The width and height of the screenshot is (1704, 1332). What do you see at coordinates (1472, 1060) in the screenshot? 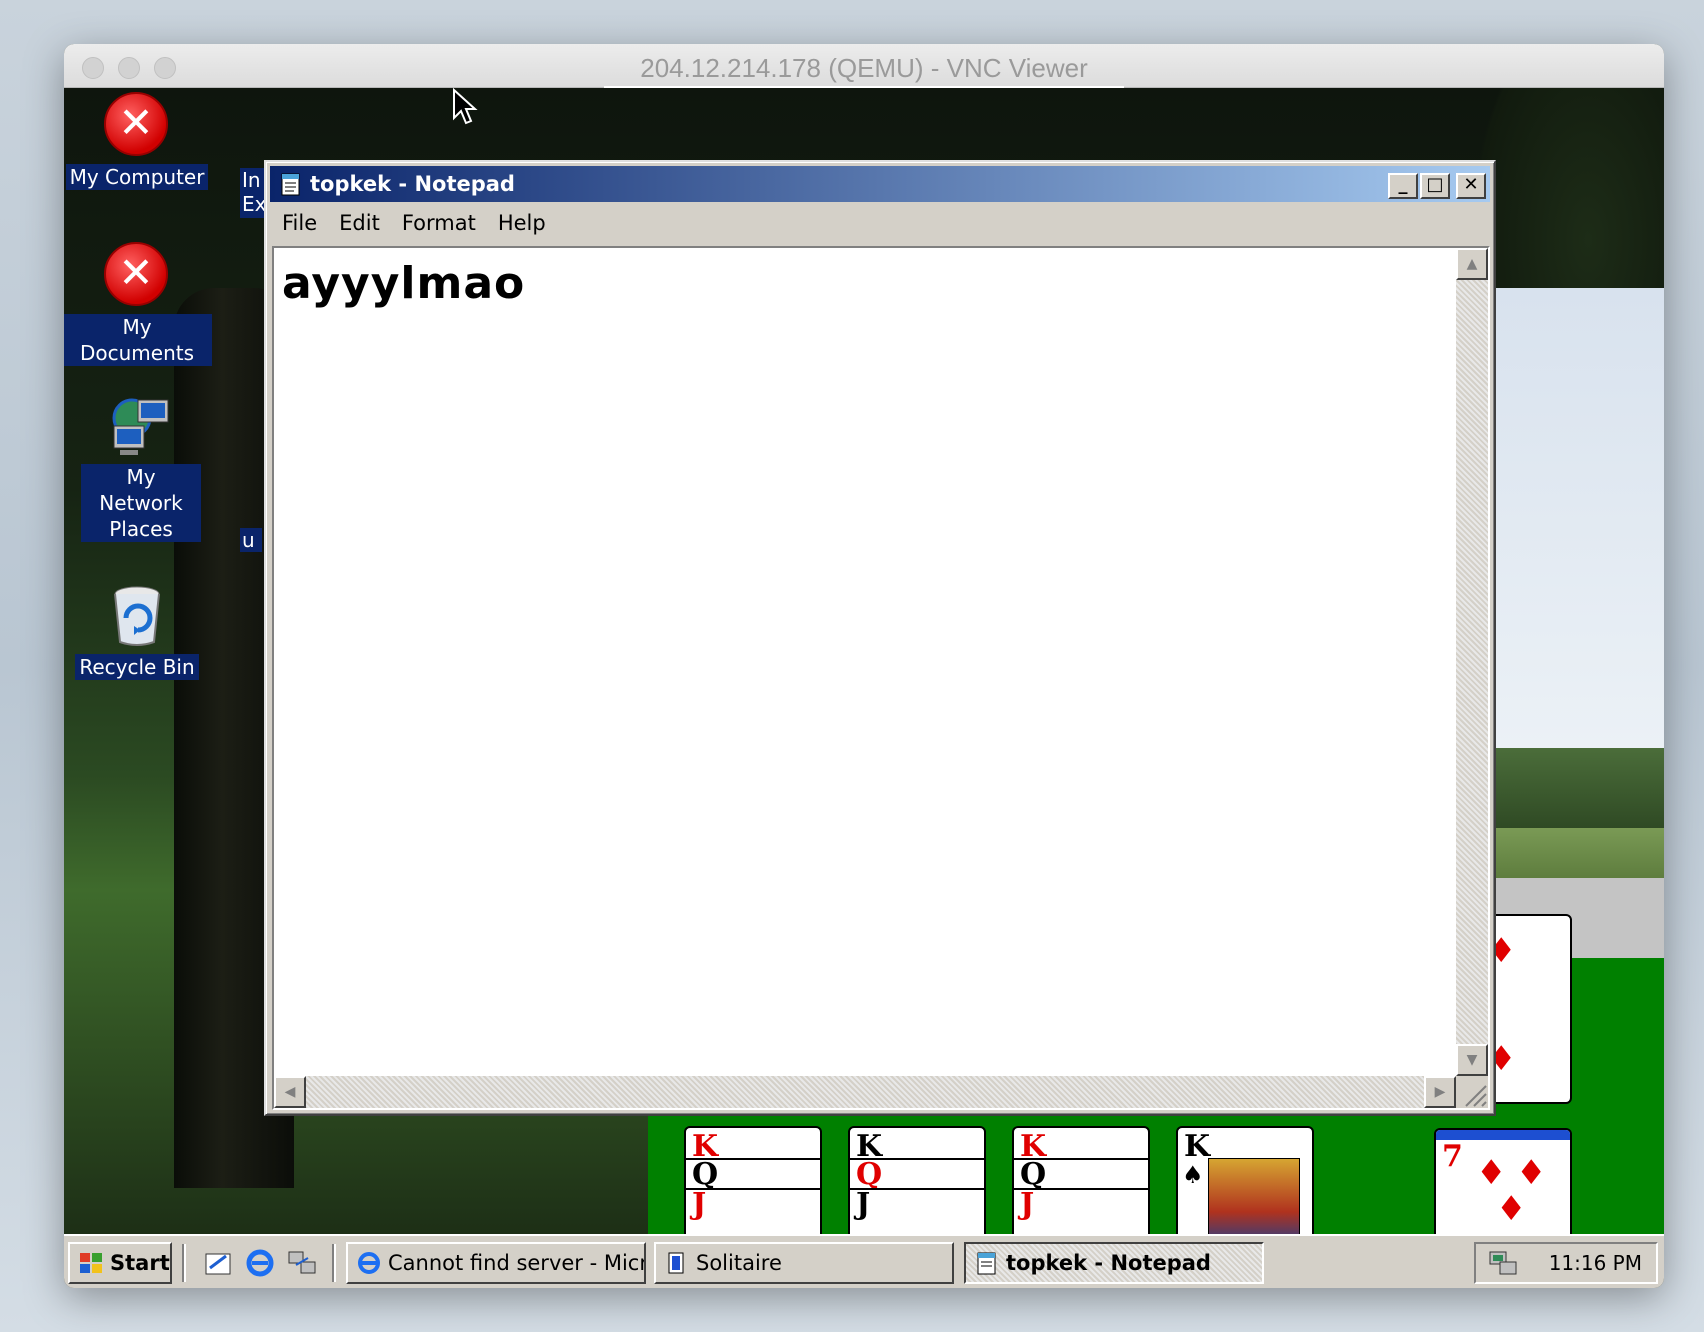
I see `scroll-down-arrow-icon: ▼` at bounding box center [1472, 1060].